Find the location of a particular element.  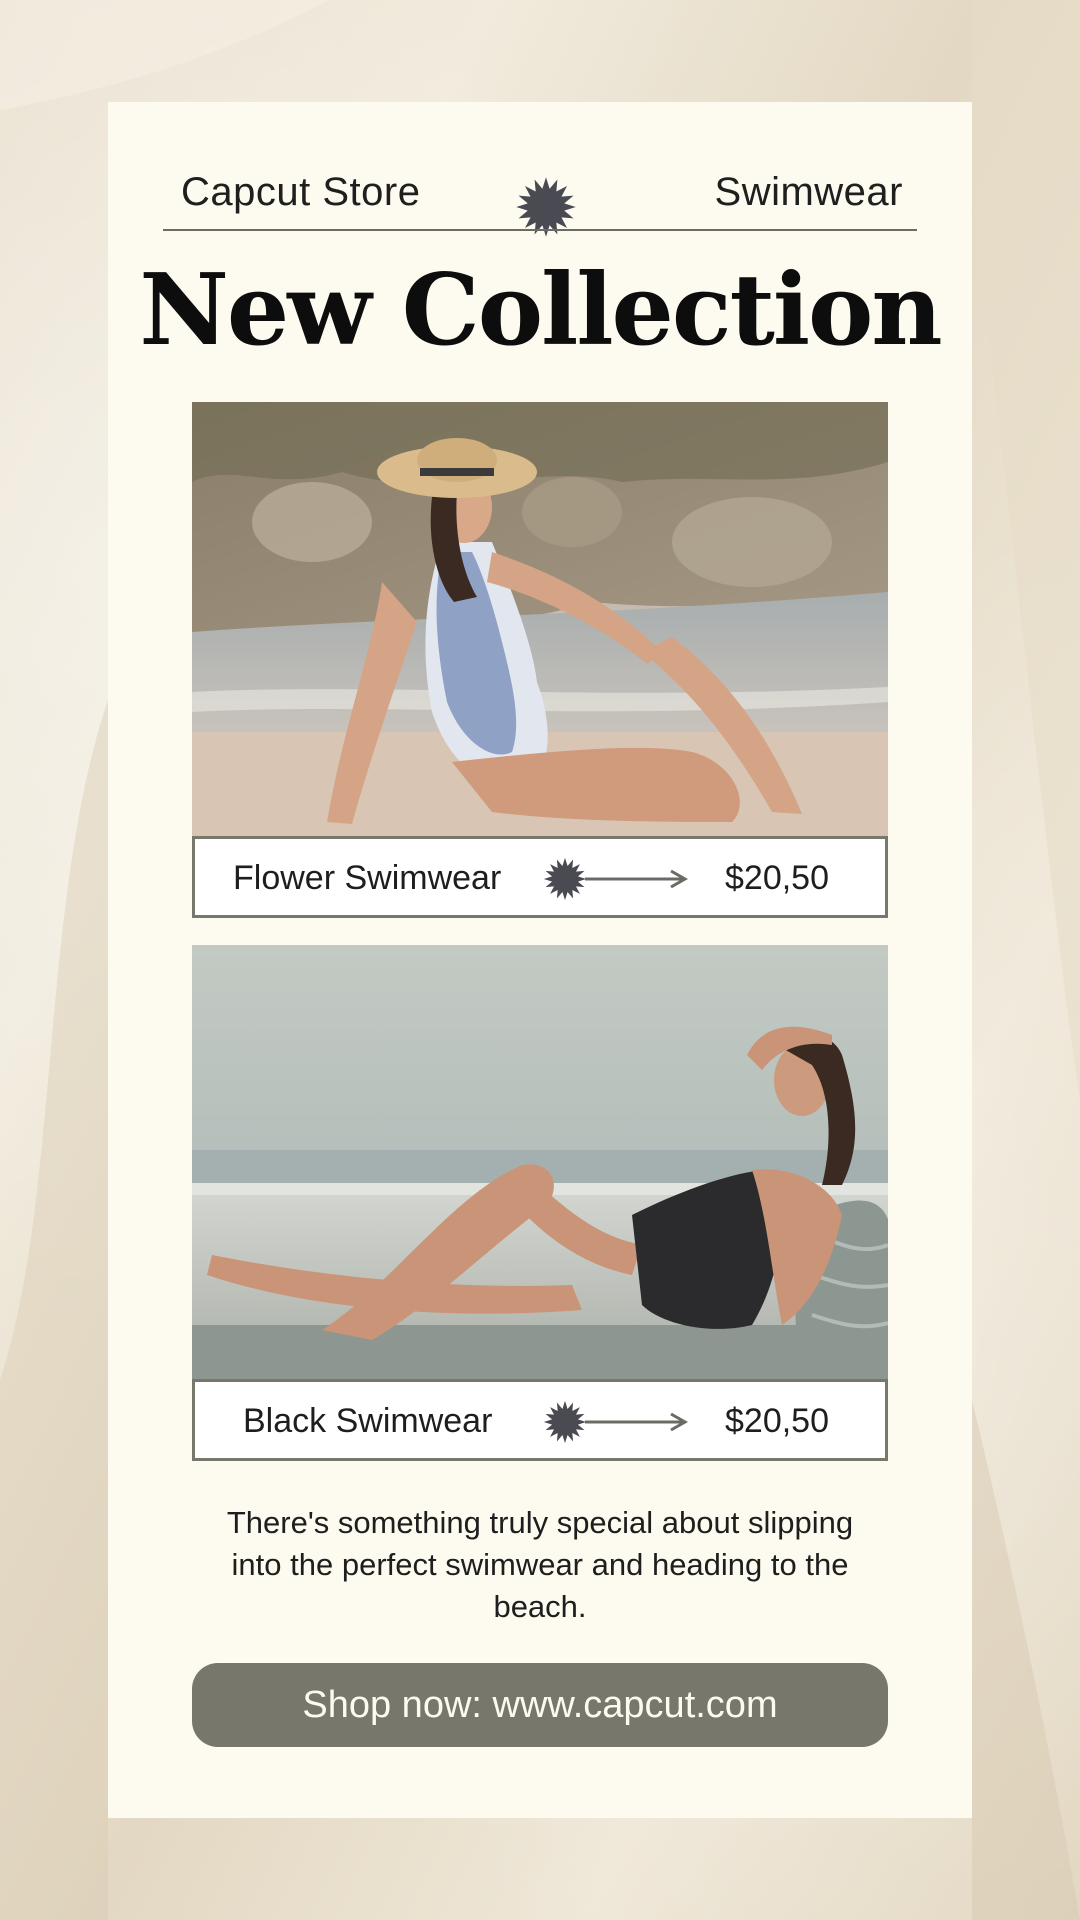

product-info-bar: Flower Swimwear $20,50 is located at coordinates (540, 877).